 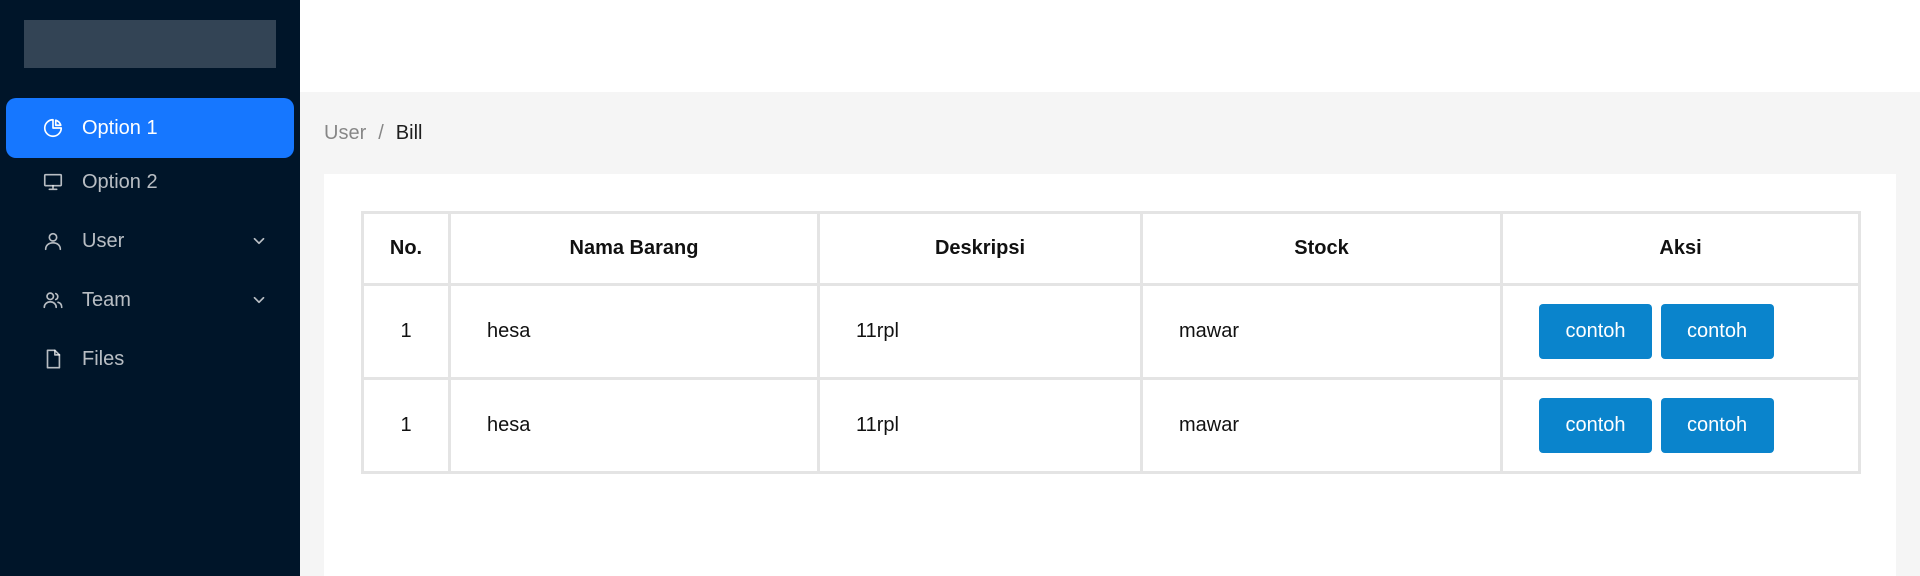 I want to click on sidebar-item-label: Team, so click(x=106, y=299).